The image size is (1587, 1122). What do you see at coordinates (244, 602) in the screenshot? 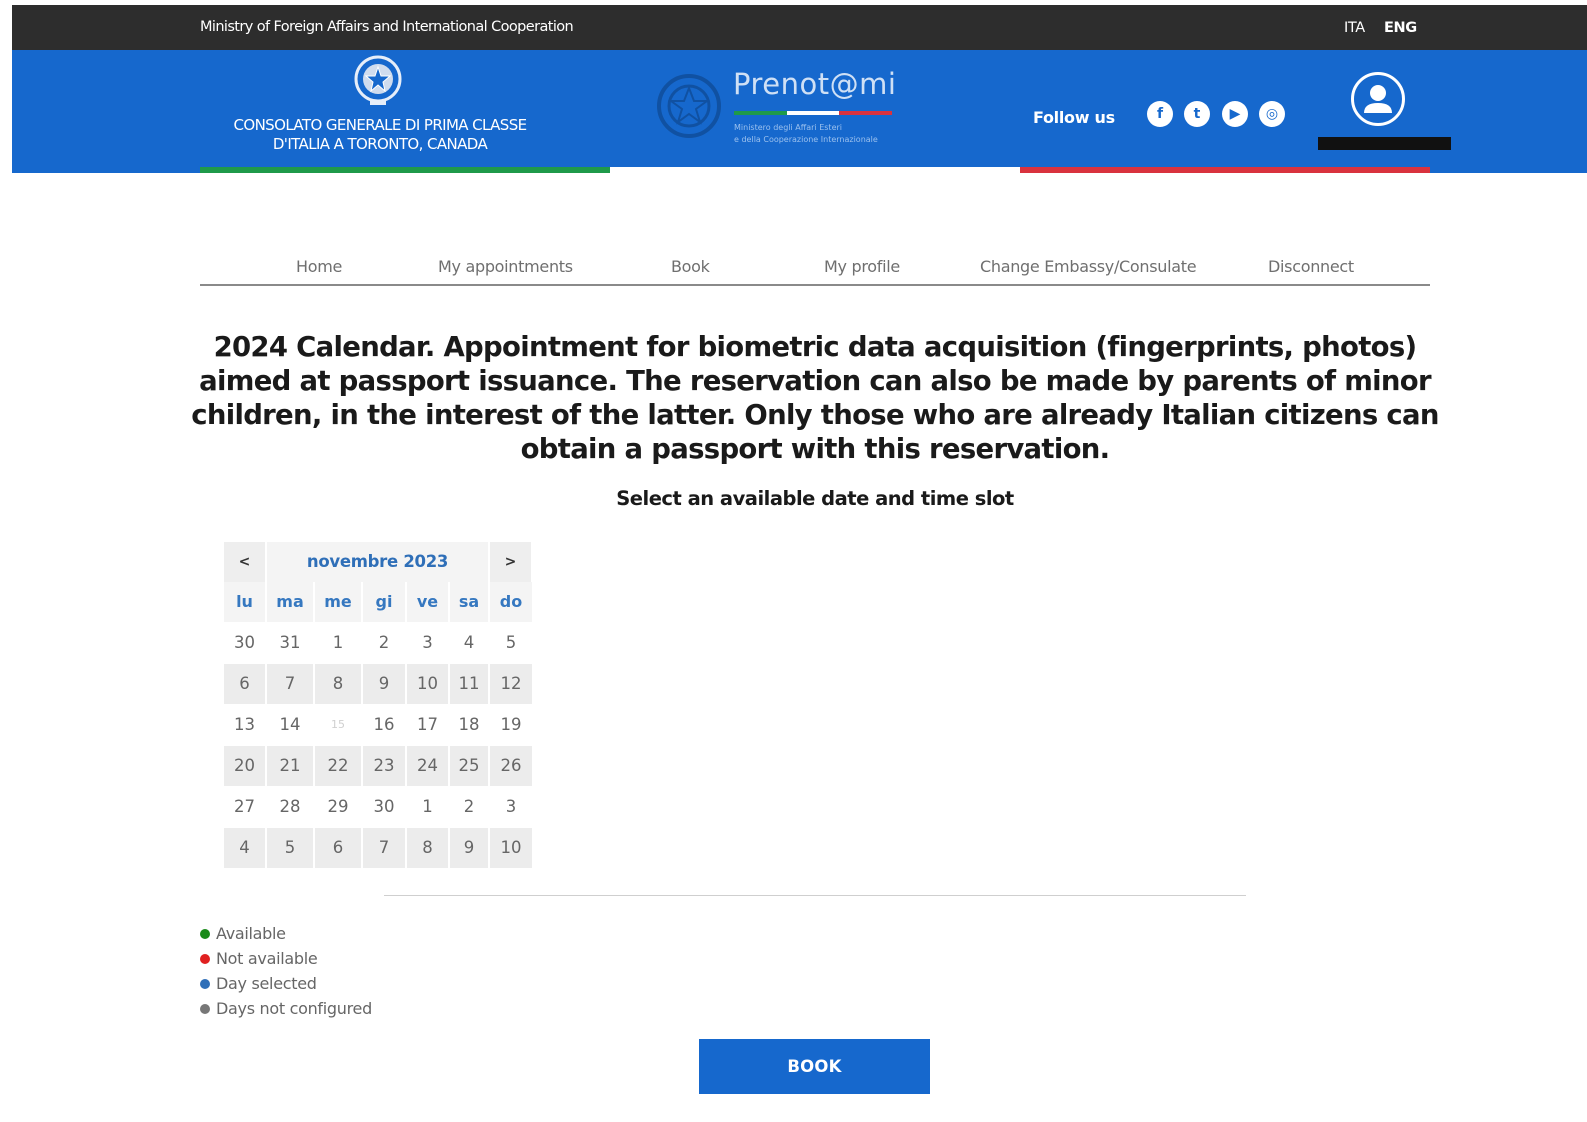
I see `weekday-label: lu` at bounding box center [244, 602].